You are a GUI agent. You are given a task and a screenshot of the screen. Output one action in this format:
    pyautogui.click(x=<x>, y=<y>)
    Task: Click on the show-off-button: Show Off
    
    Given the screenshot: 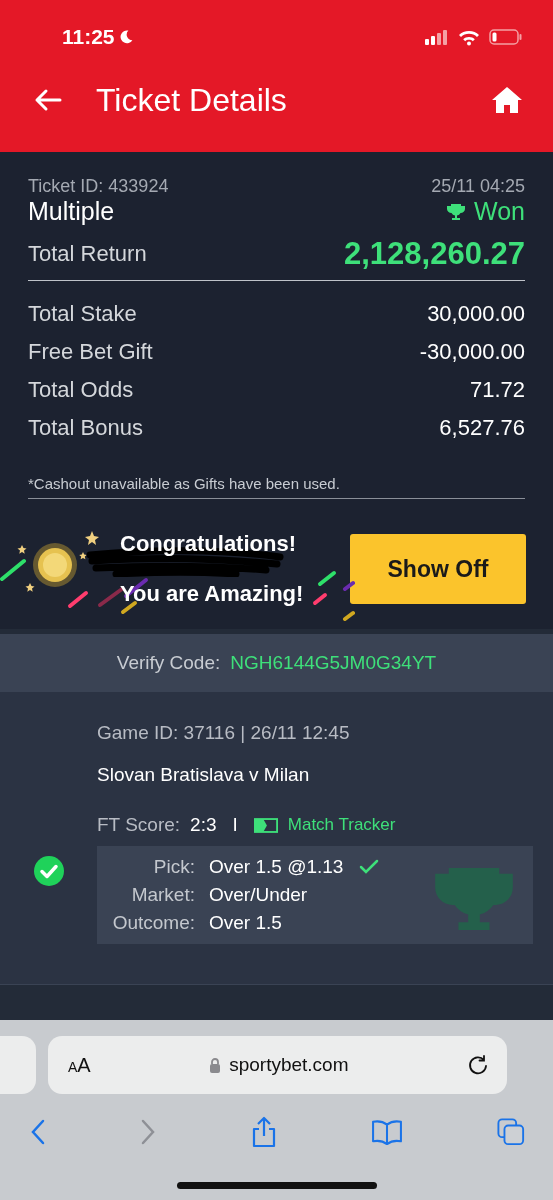 What is the action you would take?
    pyautogui.click(x=438, y=569)
    